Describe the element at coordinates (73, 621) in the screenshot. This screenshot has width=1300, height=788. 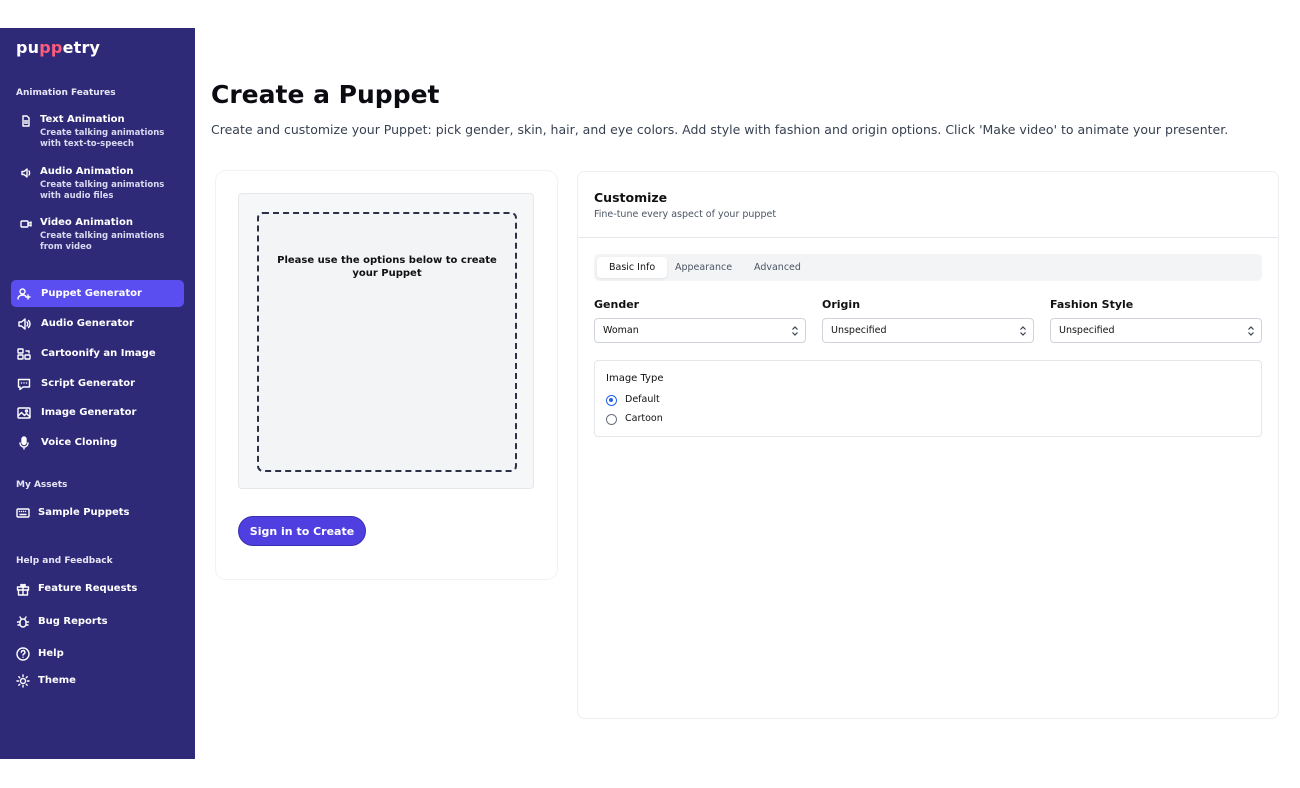
I see `sidebar-item-label: Bug Reports` at that location.